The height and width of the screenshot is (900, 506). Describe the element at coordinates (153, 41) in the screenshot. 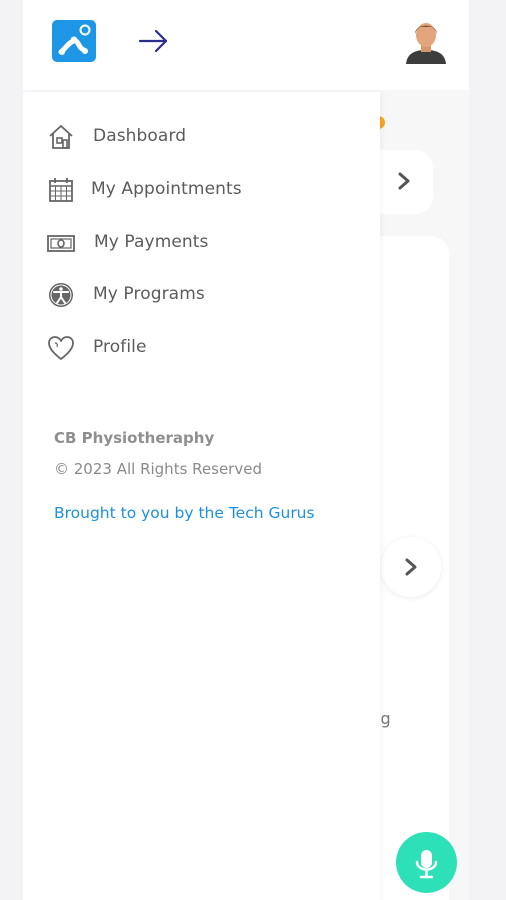

I see `arrow-right-icon` at that location.